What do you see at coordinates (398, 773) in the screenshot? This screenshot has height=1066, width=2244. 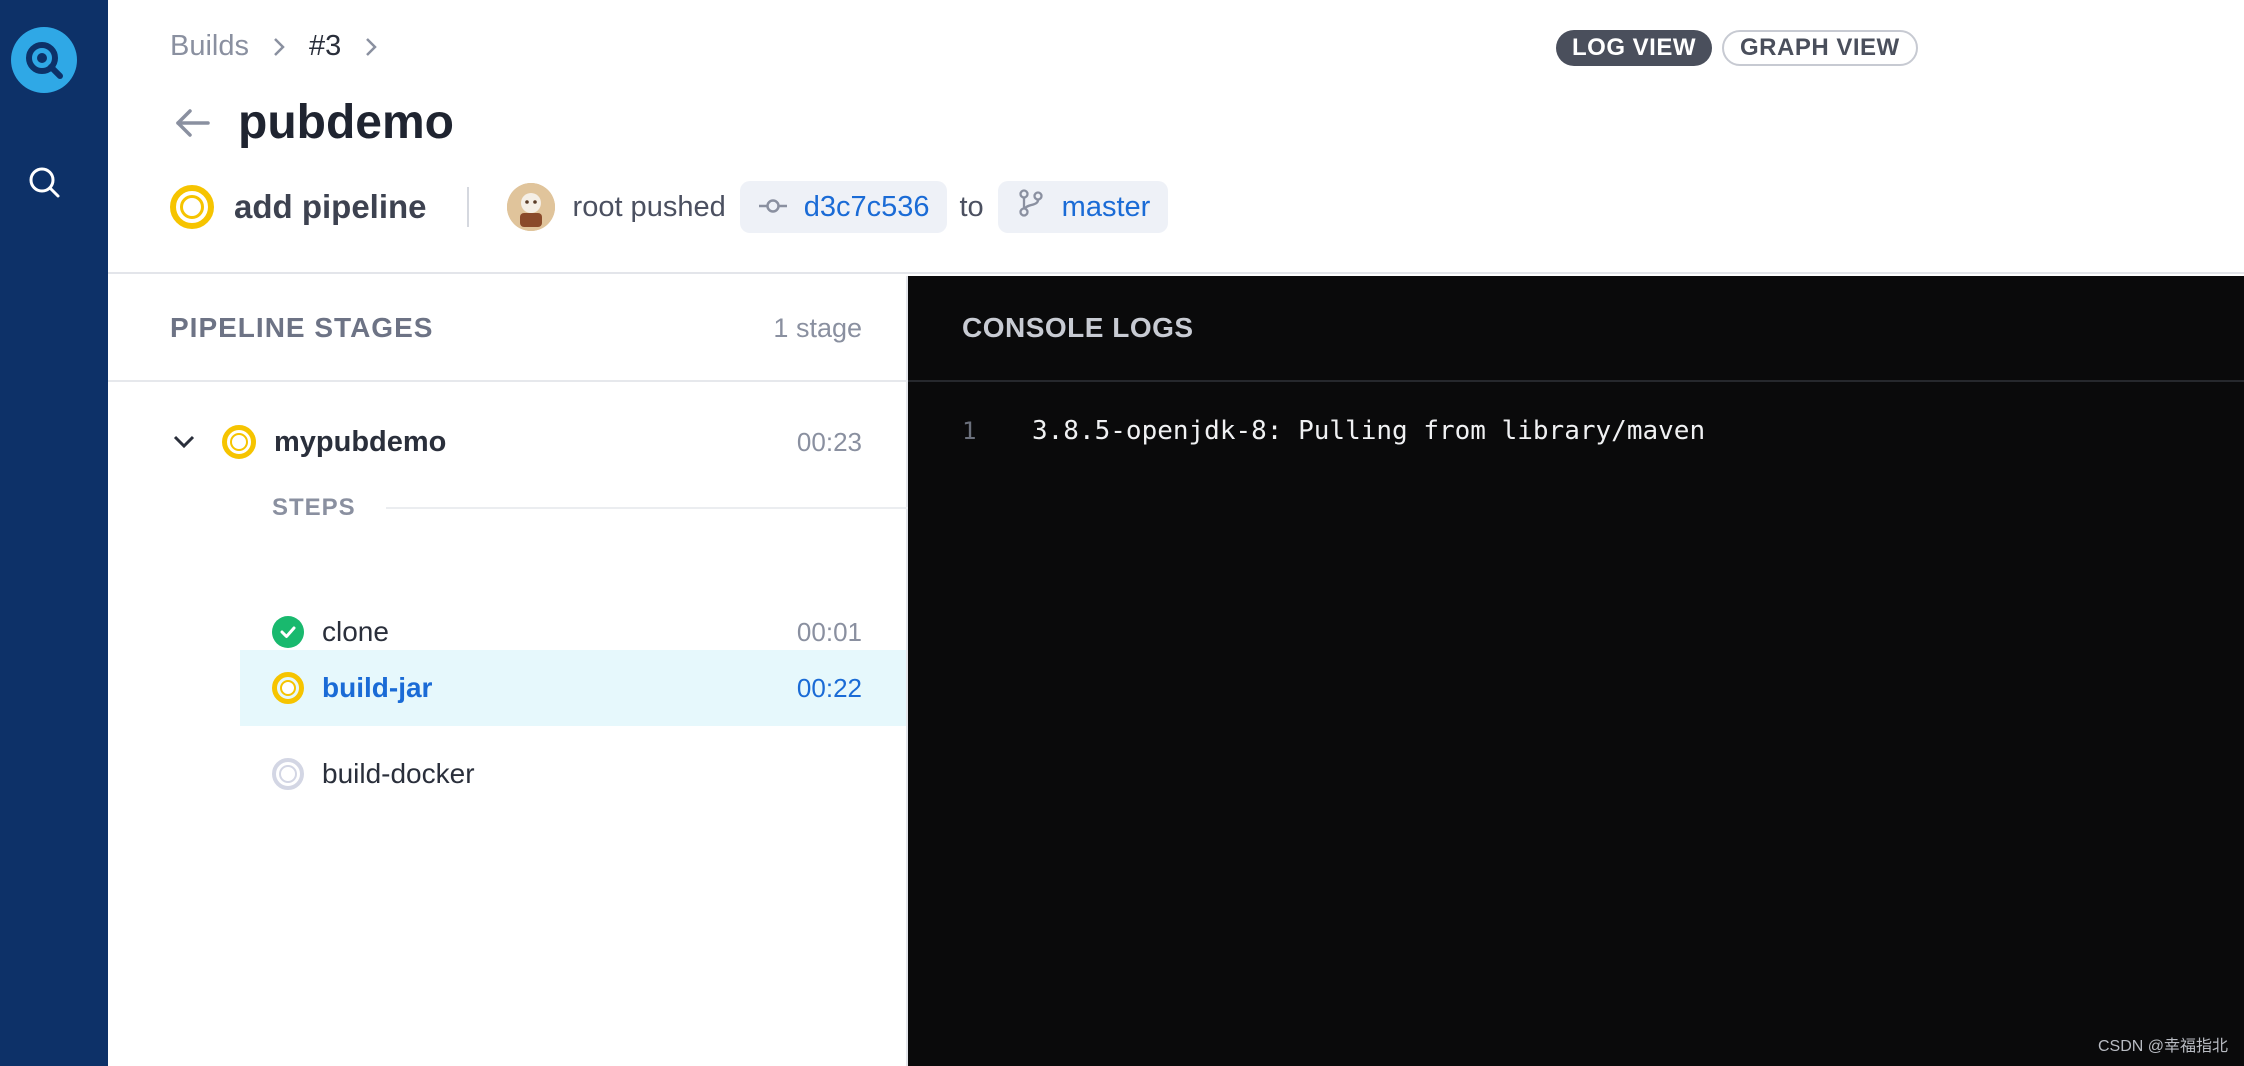 I see `step-name: build-docker` at bounding box center [398, 773].